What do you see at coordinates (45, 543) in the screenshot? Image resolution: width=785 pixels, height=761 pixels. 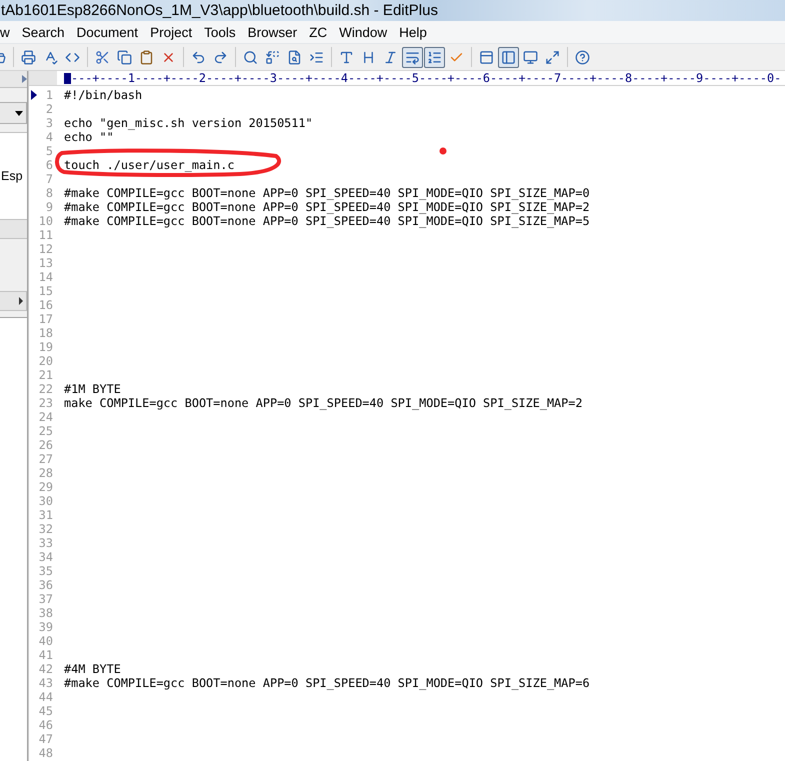 I see `line-number: 33` at bounding box center [45, 543].